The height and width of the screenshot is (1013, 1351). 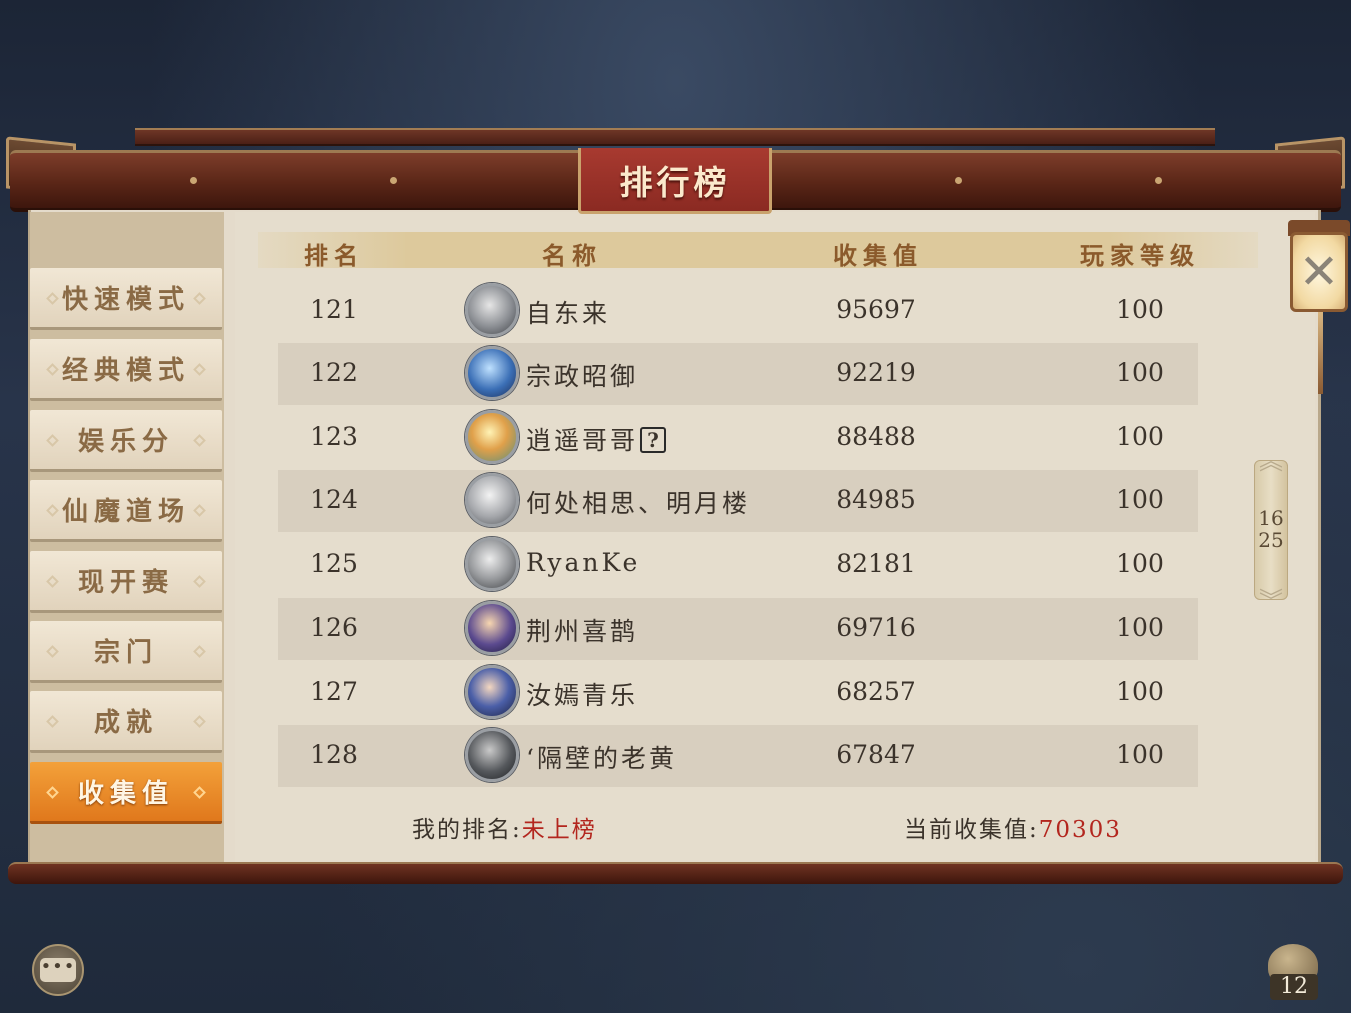 I want to click on player-name: ‘隔壁的老黄, so click(x=601, y=758).